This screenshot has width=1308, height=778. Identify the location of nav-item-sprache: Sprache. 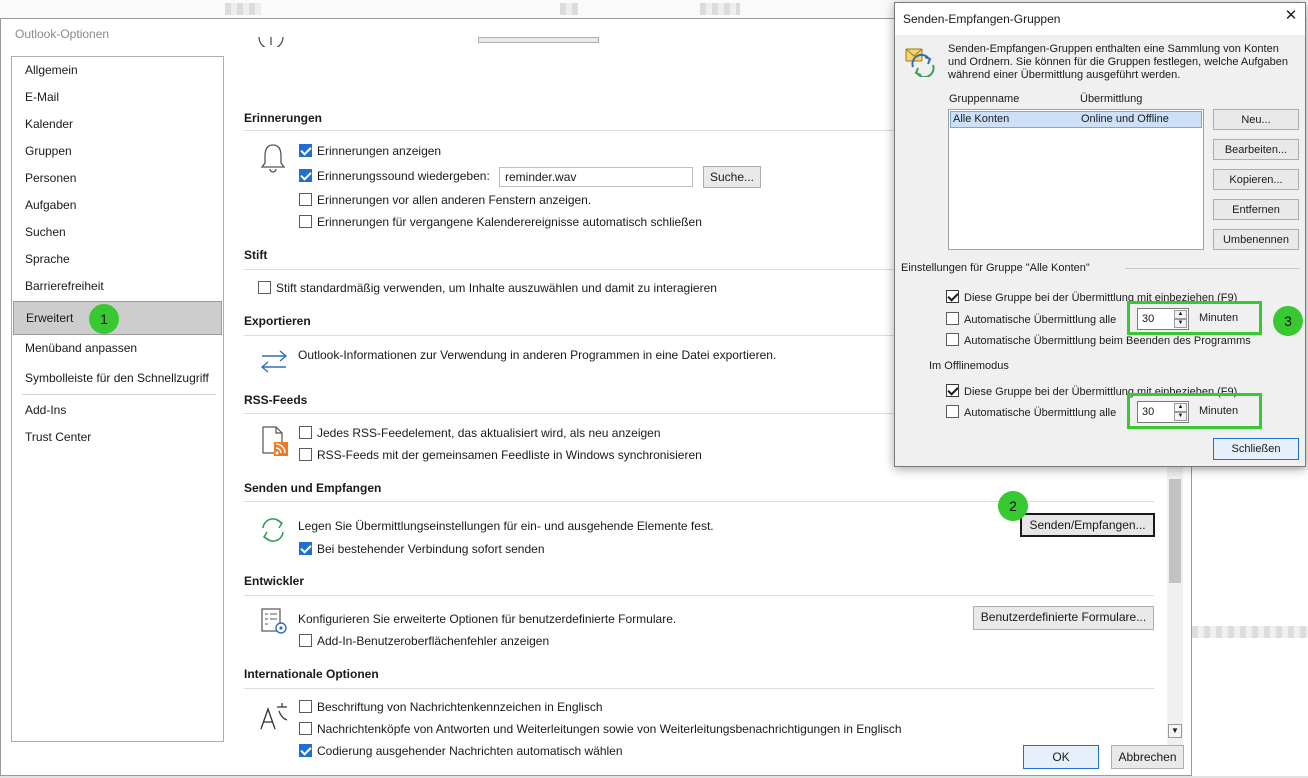
(117, 259).